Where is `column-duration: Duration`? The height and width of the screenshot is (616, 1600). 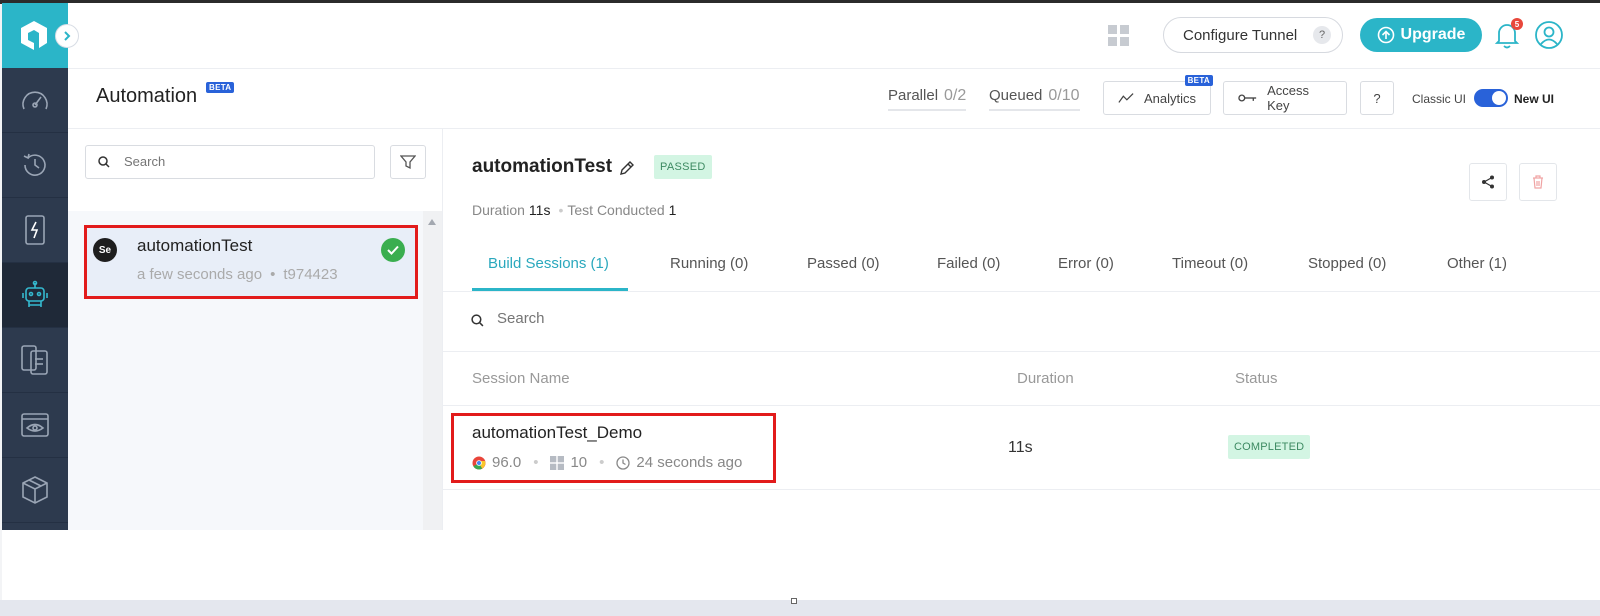 column-duration: Duration is located at coordinates (1045, 378).